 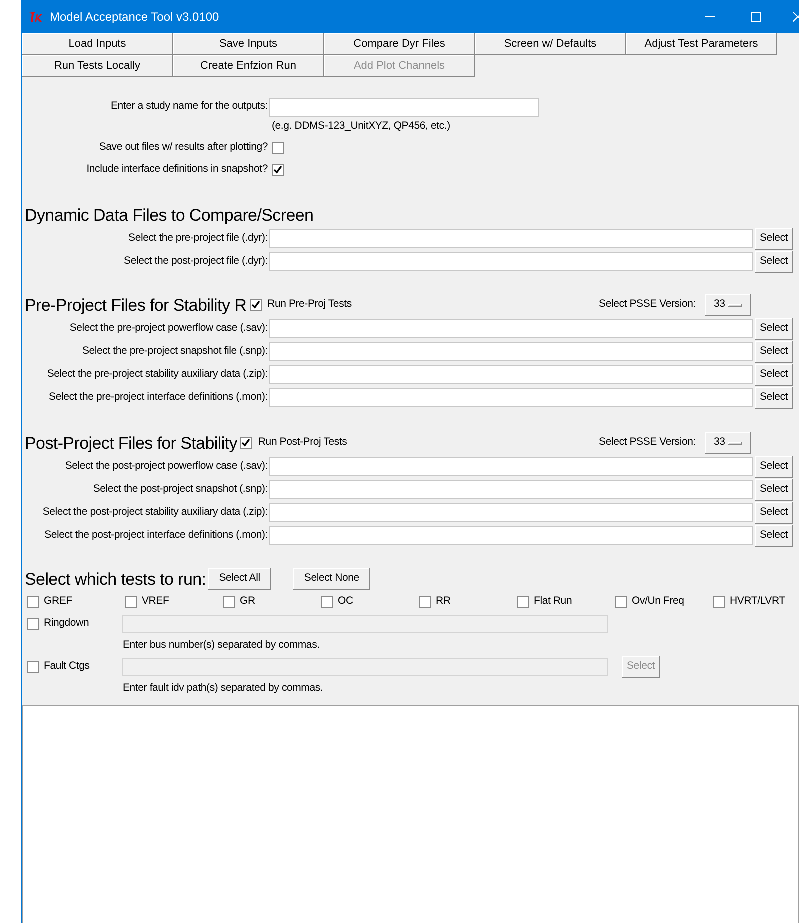 I want to click on checkbox-label: OC, so click(x=346, y=602).